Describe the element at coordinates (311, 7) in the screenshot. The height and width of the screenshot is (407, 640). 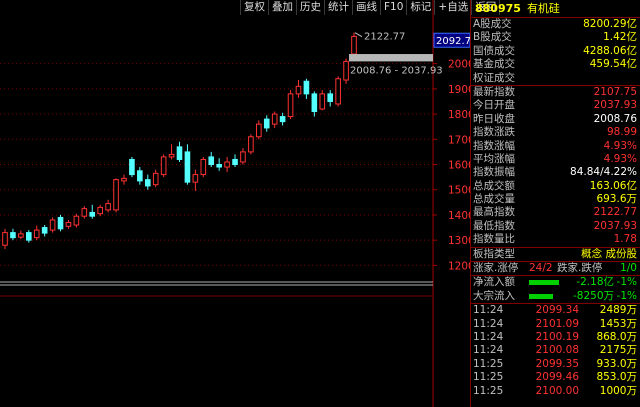
I see `toolbar-button-2: 历史` at that location.